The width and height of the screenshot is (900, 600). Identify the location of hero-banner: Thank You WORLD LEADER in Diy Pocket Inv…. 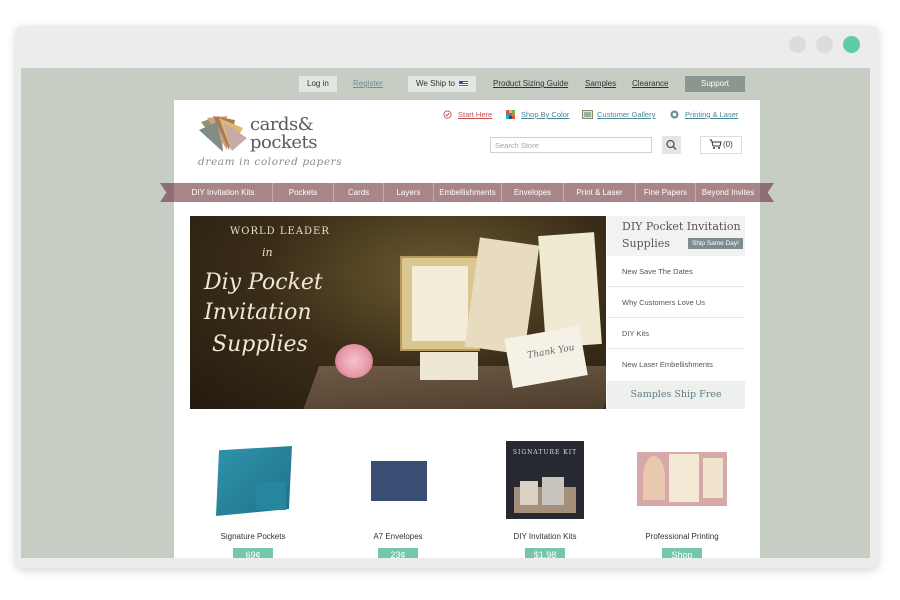
(398, 312).